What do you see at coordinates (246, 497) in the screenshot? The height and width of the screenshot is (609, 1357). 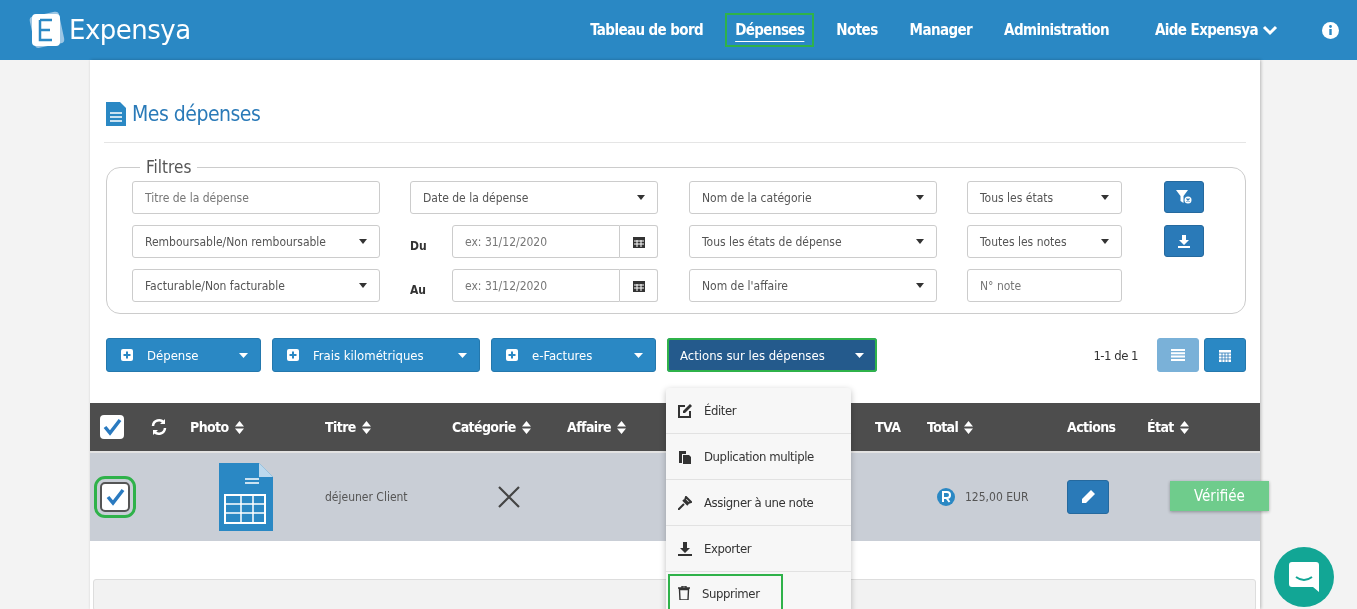 I see `invoice-icon` at bounding box center [246, 497].